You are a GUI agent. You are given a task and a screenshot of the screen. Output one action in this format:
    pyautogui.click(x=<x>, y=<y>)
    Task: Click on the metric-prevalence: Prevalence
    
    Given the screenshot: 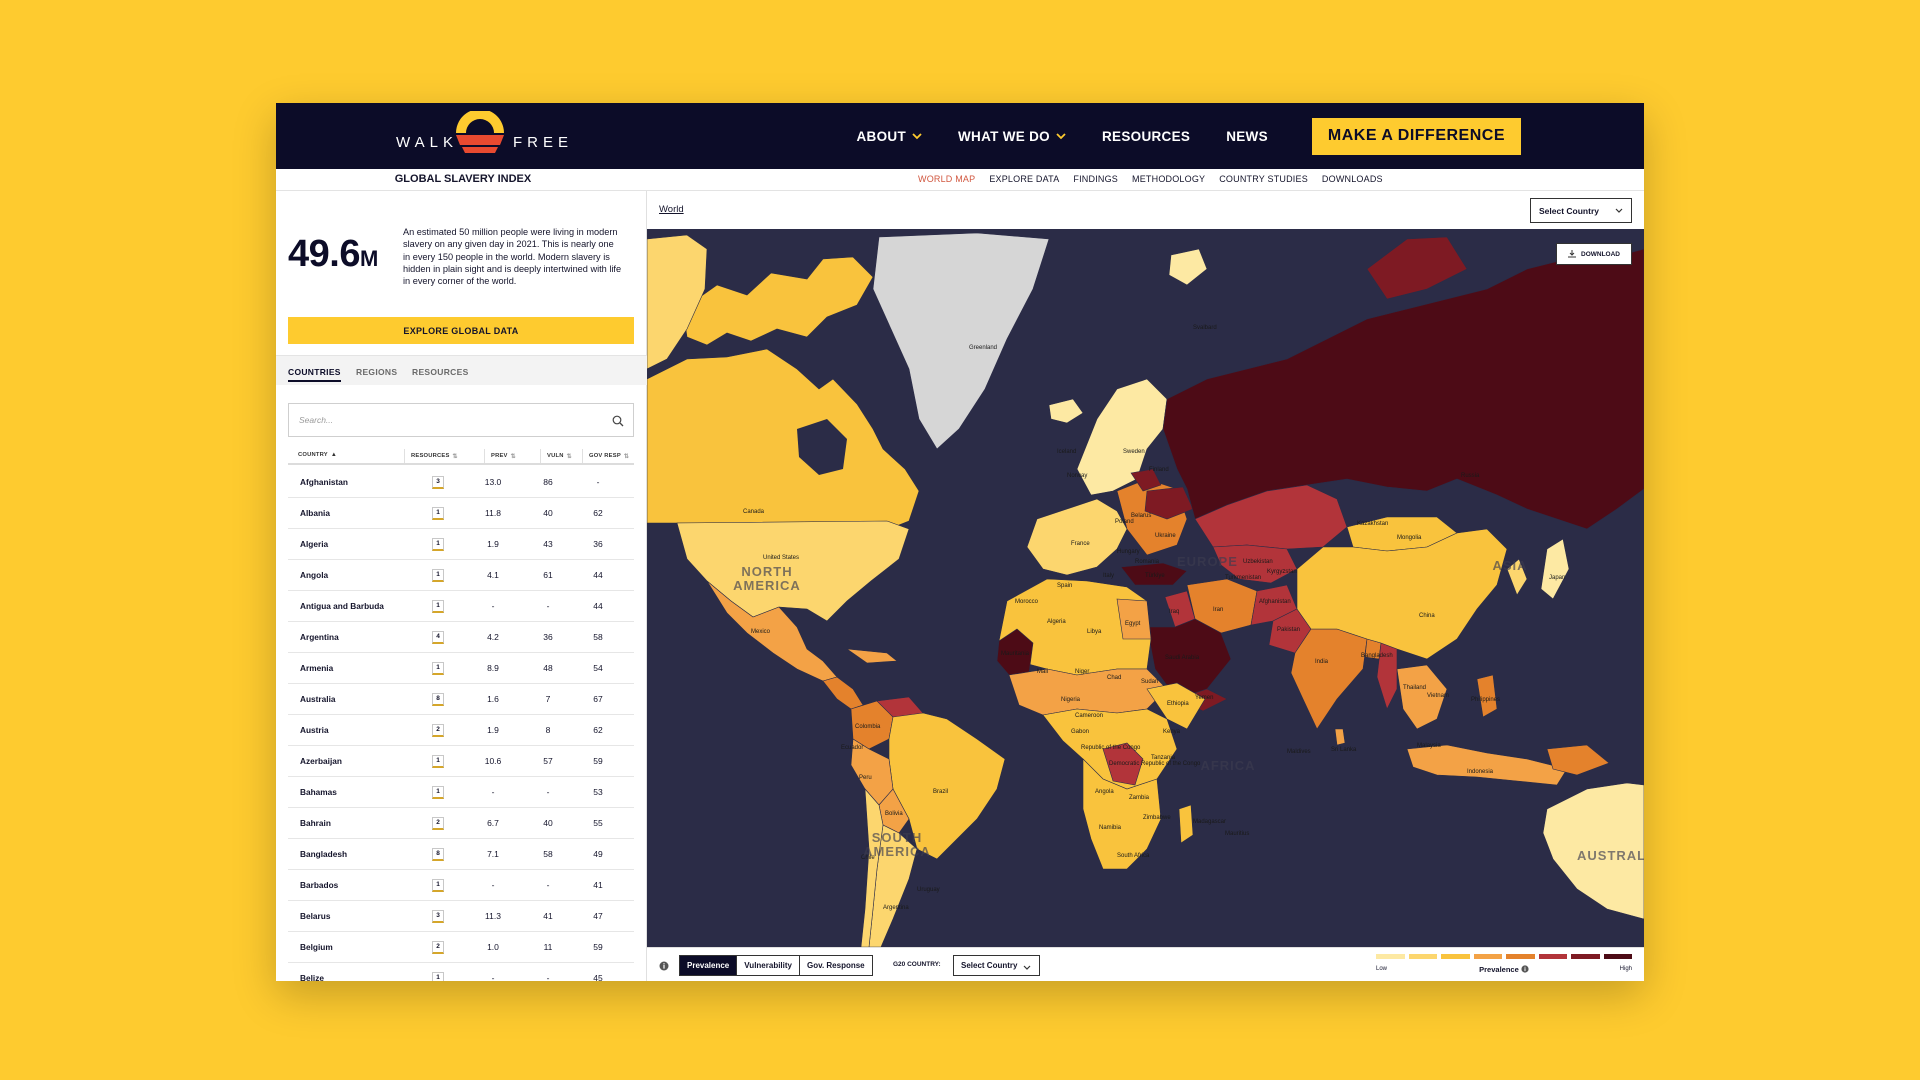 What is the action you would take?
    pyautogui.click(x=709, y=965)
    